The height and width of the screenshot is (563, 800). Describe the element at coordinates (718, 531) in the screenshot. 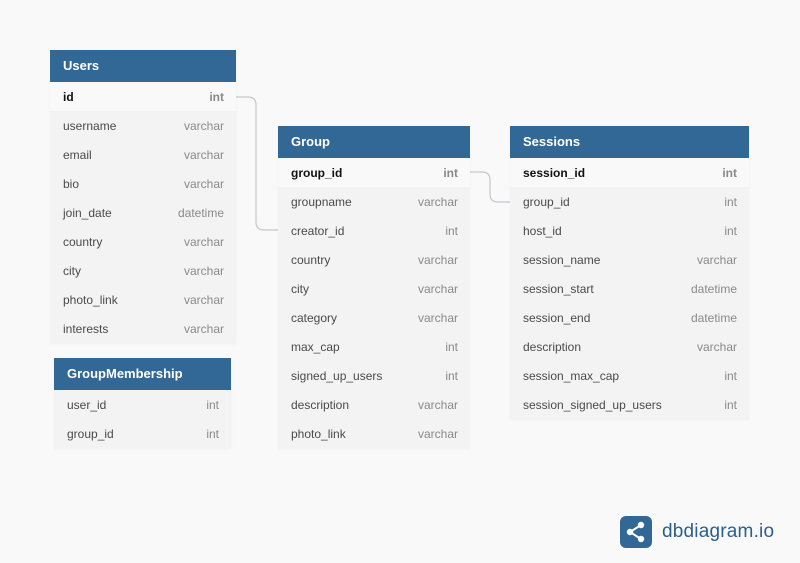

I see `brand-name: dbdiagram.io` at that location.